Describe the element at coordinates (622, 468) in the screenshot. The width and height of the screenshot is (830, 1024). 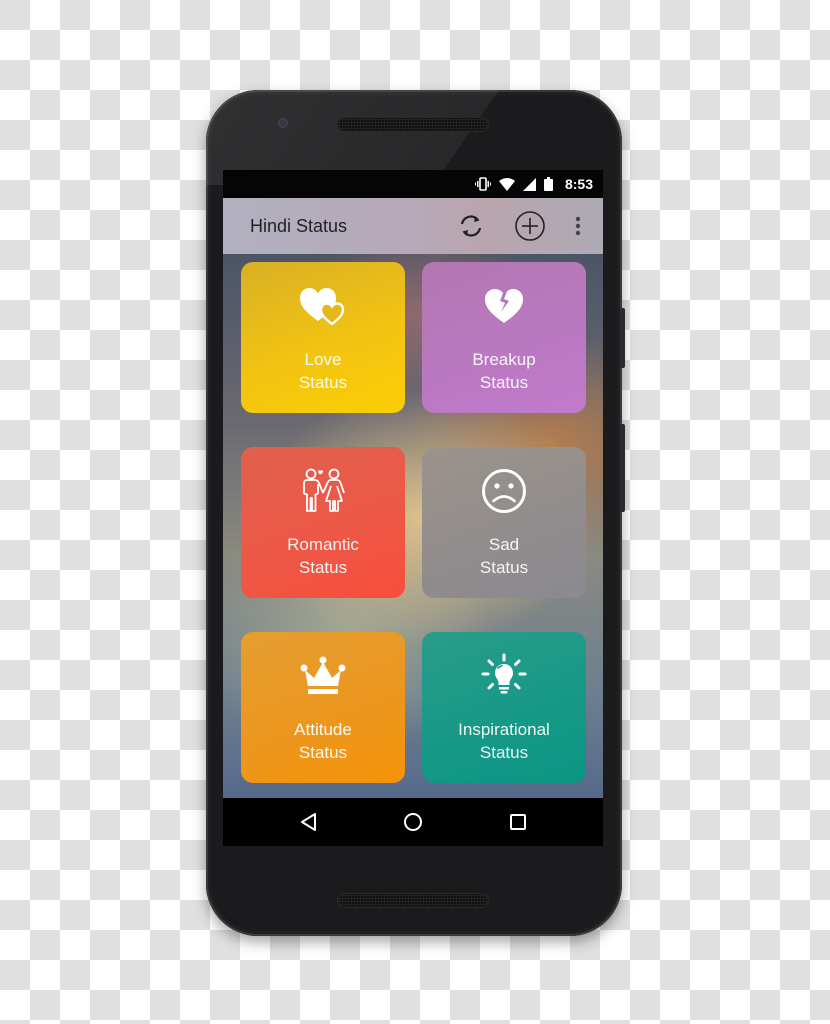
I see `volume-button` at that location.